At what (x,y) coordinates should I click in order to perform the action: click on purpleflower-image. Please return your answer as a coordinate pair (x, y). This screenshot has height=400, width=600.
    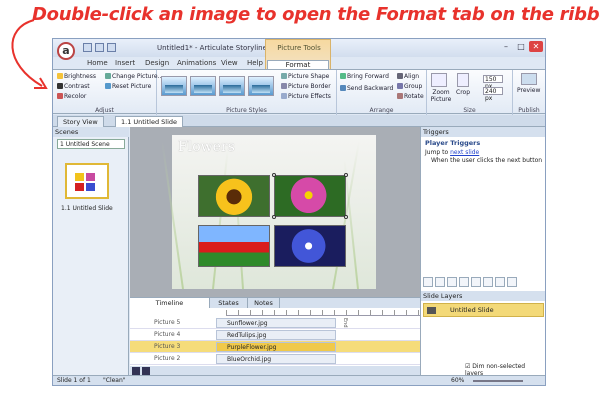
    Looking at the image, I should click on (310, 196).